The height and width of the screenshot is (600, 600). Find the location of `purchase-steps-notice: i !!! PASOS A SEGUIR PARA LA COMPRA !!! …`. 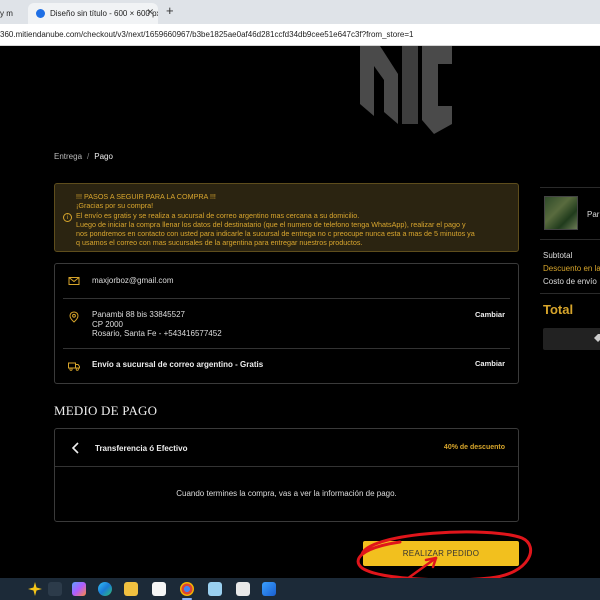

purchase-steps-notice: i !!! PASOS A SEGUIR PARA LA COMPRA !!! … is located at coordinates (286, 217).